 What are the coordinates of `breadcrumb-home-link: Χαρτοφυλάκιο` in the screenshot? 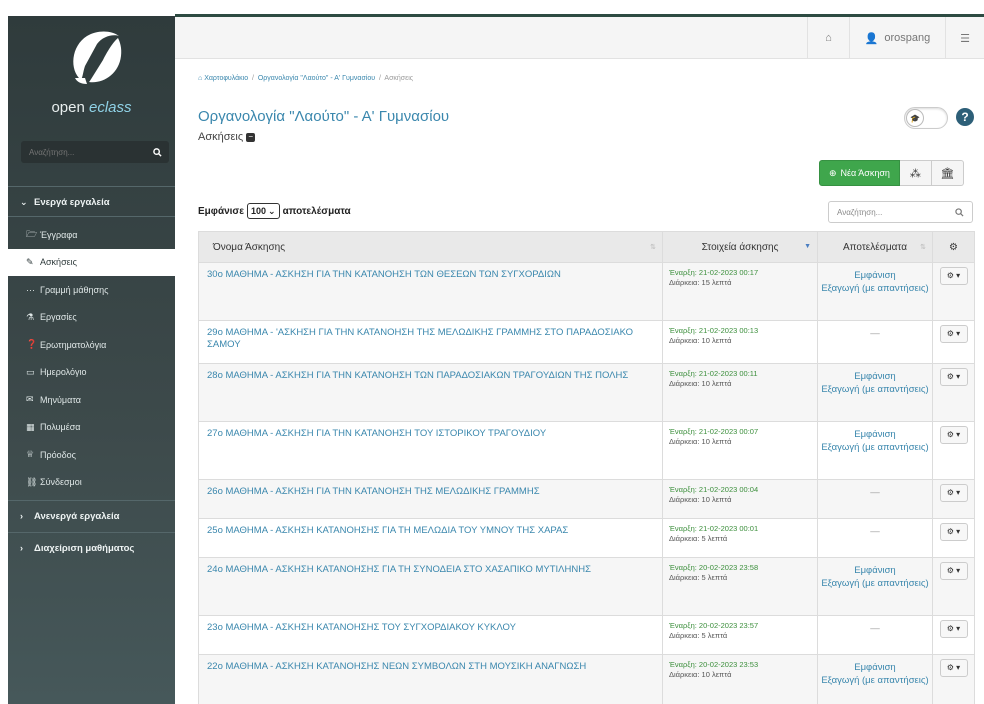 It's located at (226, 78).